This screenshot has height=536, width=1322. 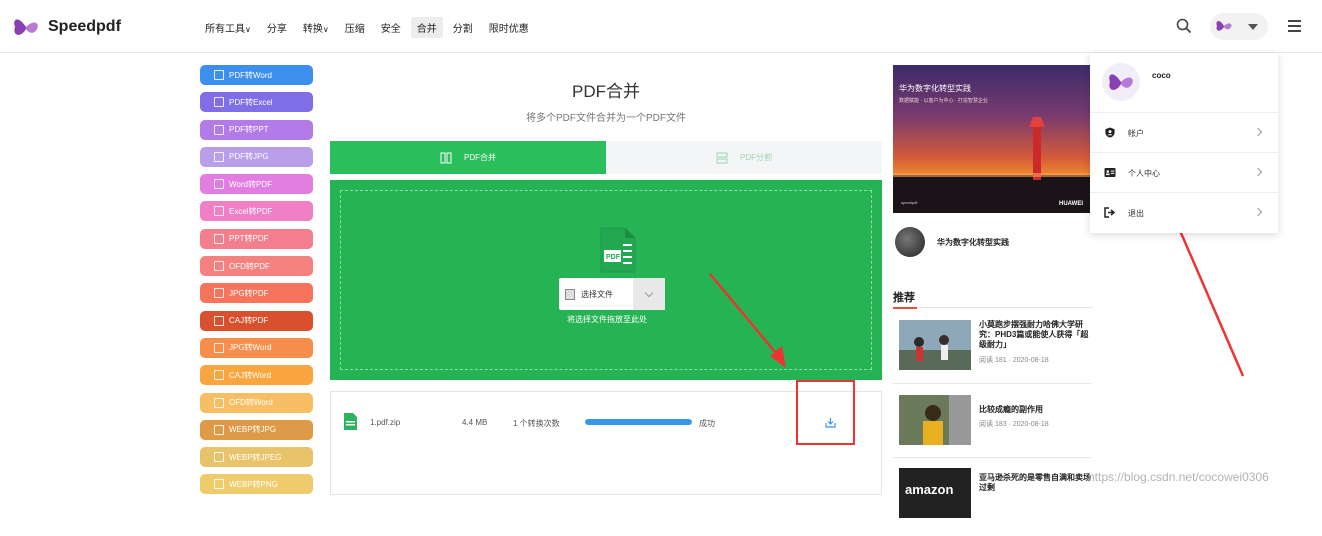 I want to click on tool-label: JPG转PDF, so click(x=249, y=293).